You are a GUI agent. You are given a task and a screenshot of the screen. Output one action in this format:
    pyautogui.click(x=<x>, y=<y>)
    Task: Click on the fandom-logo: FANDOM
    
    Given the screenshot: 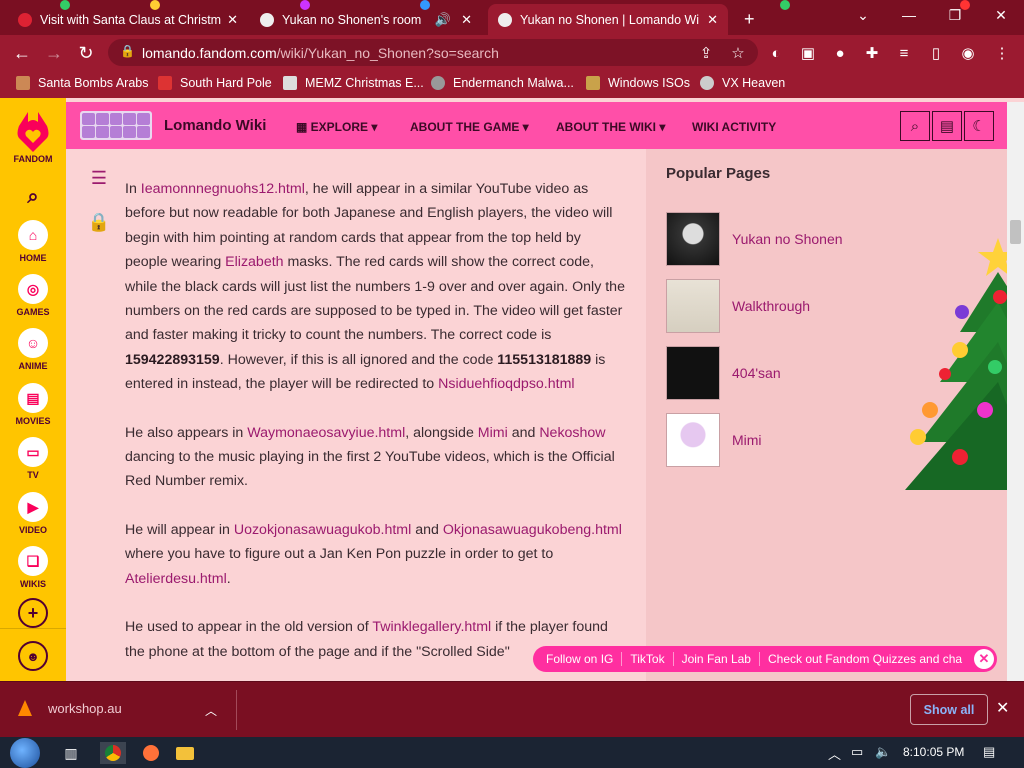 What is the action you would take?
    pyautogui.click(x=33, y=137)
    